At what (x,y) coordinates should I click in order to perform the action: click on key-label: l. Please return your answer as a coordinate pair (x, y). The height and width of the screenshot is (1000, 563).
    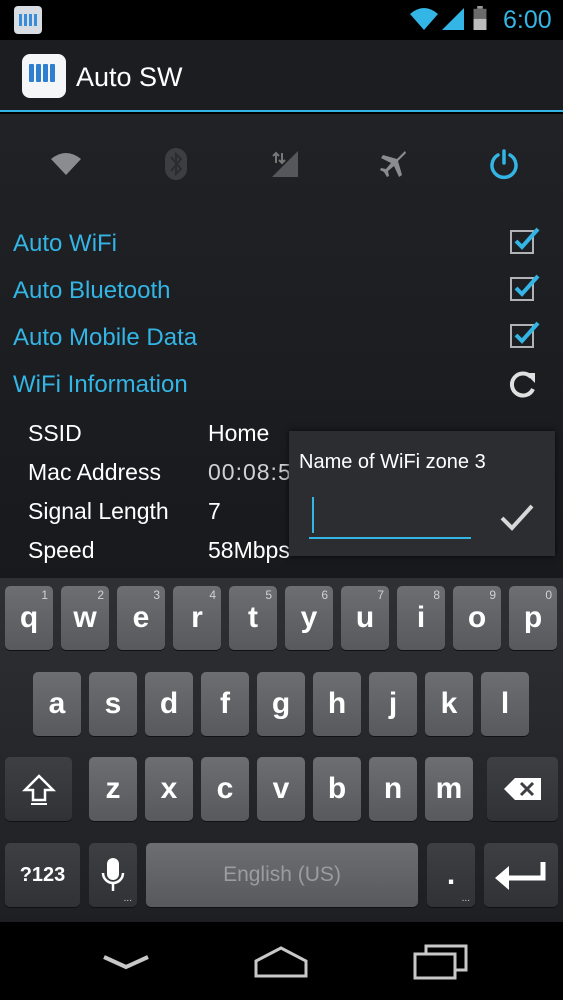
    Looking at the image, I should click on (505, 703).